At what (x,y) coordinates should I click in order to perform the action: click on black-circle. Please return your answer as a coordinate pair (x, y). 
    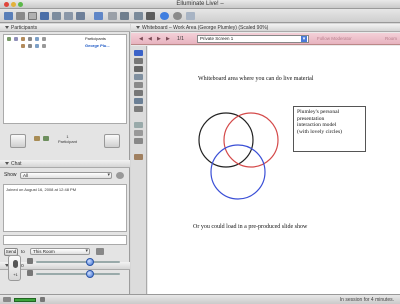
    Looking at the image, I should click on (226, 140).